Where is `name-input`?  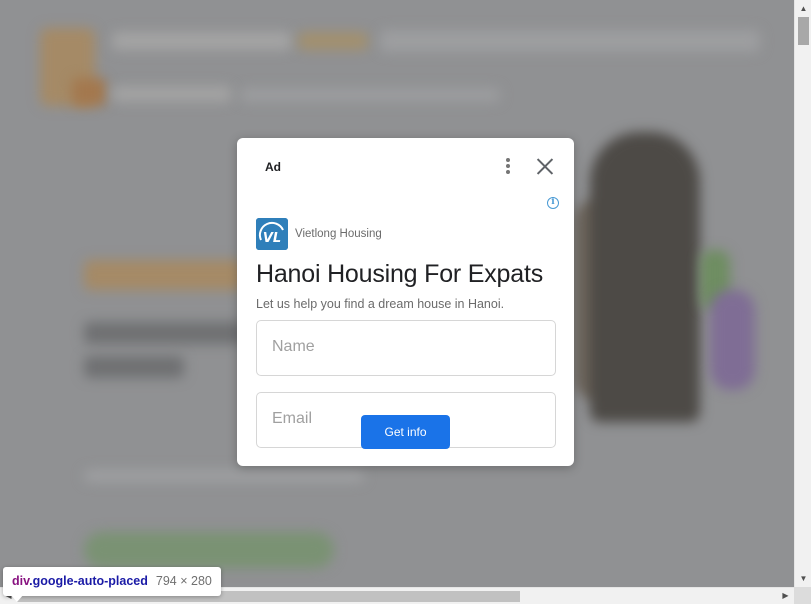
name-input is located at coordinates (407, 347).